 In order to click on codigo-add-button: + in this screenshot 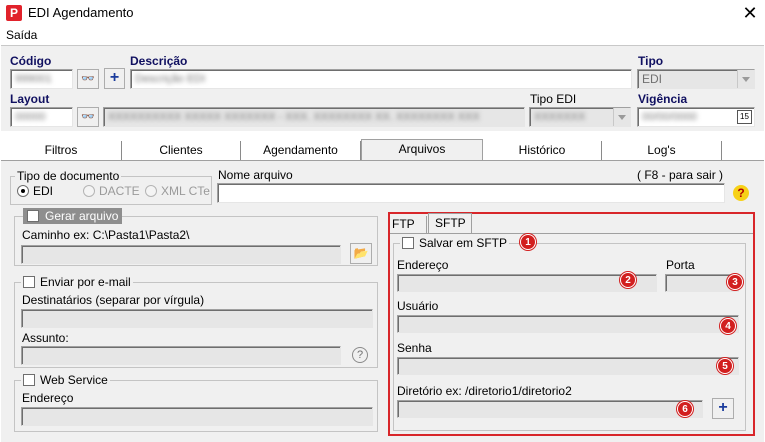, I will do `click(114, 78)`.